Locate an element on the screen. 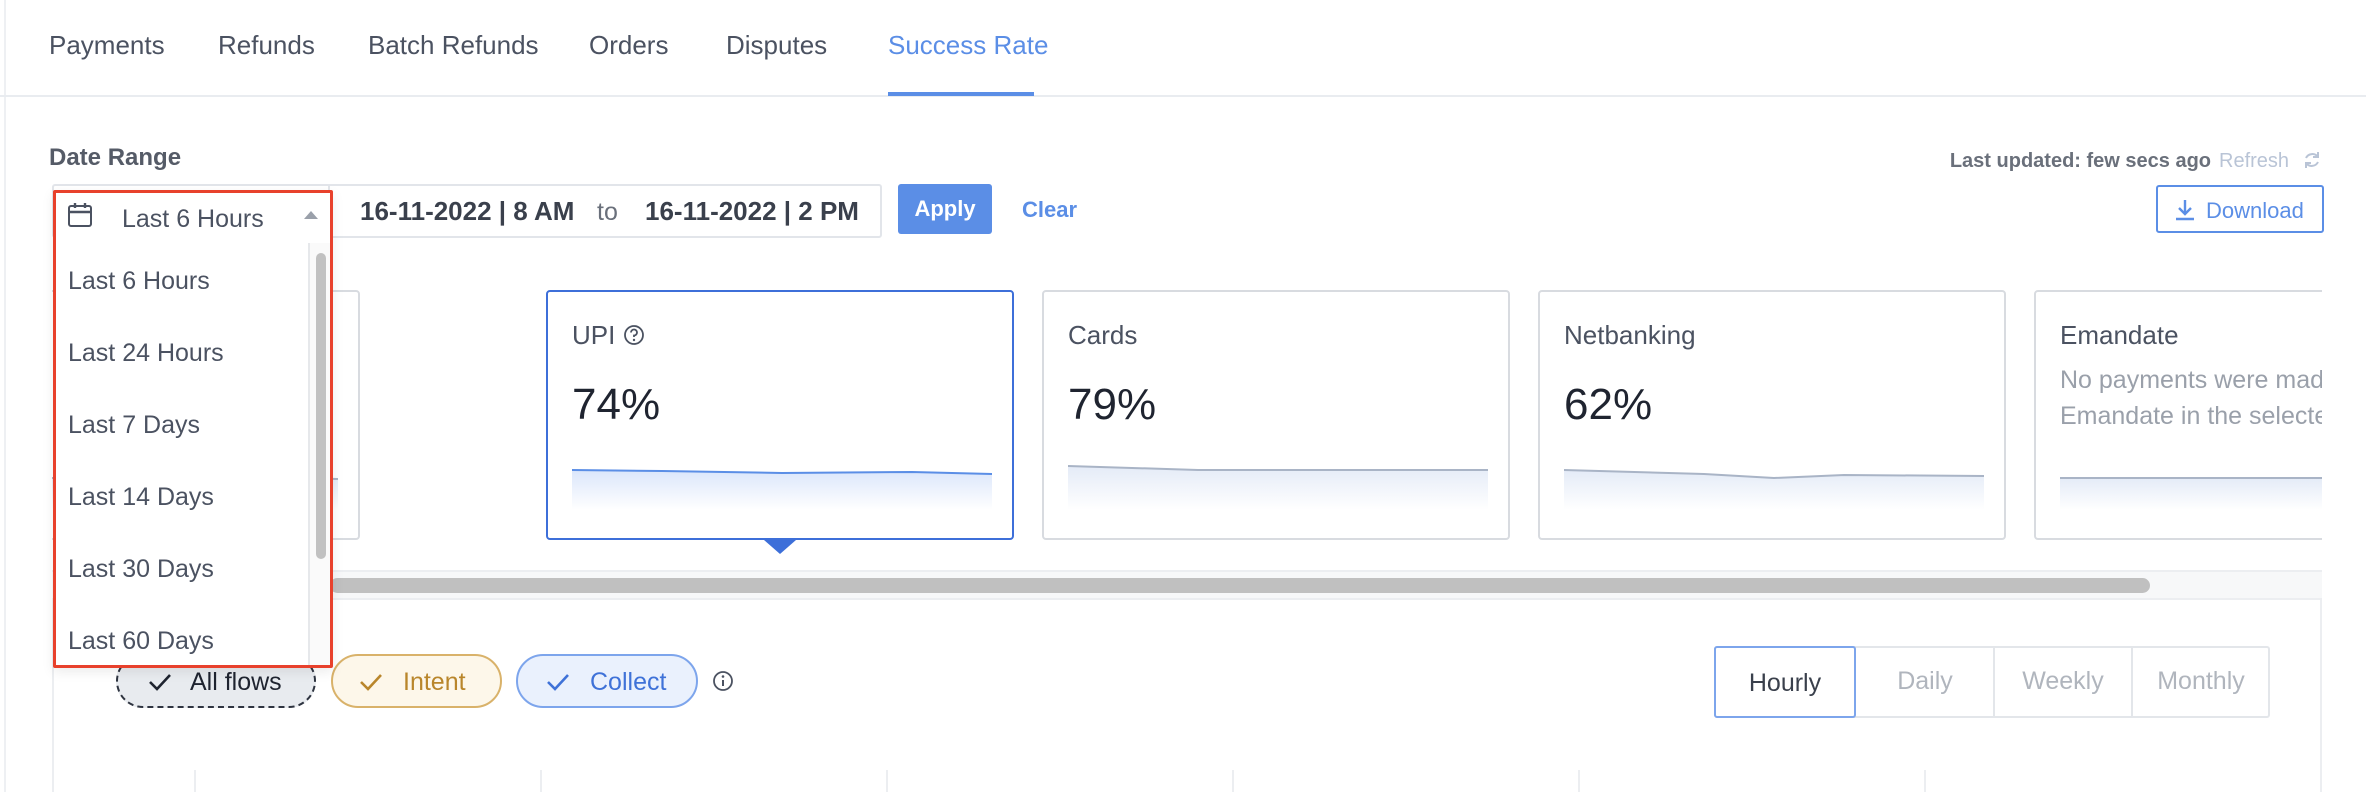 The width and height of the screenshot is (2366, 792). caret-up-icon is located at coordinates (311, 215).